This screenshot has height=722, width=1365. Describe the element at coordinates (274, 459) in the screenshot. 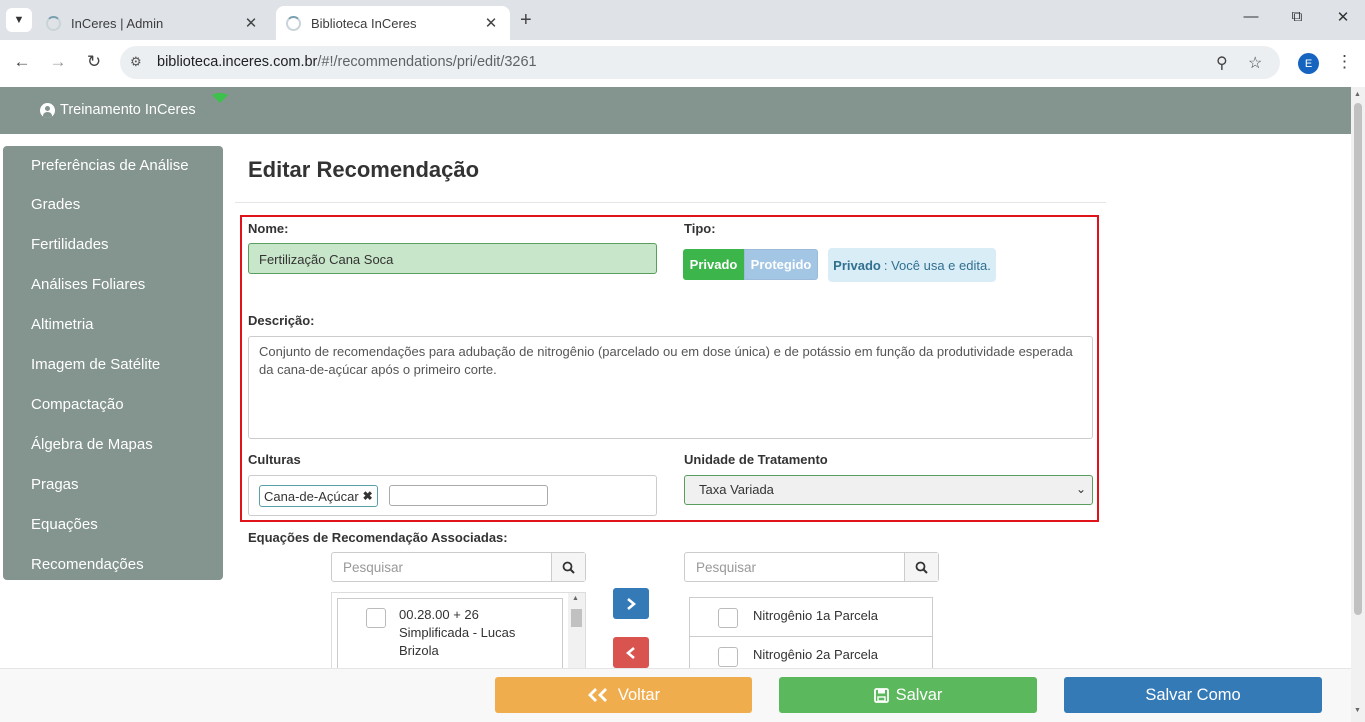

I see `cultures-label: Culturas` at that location.